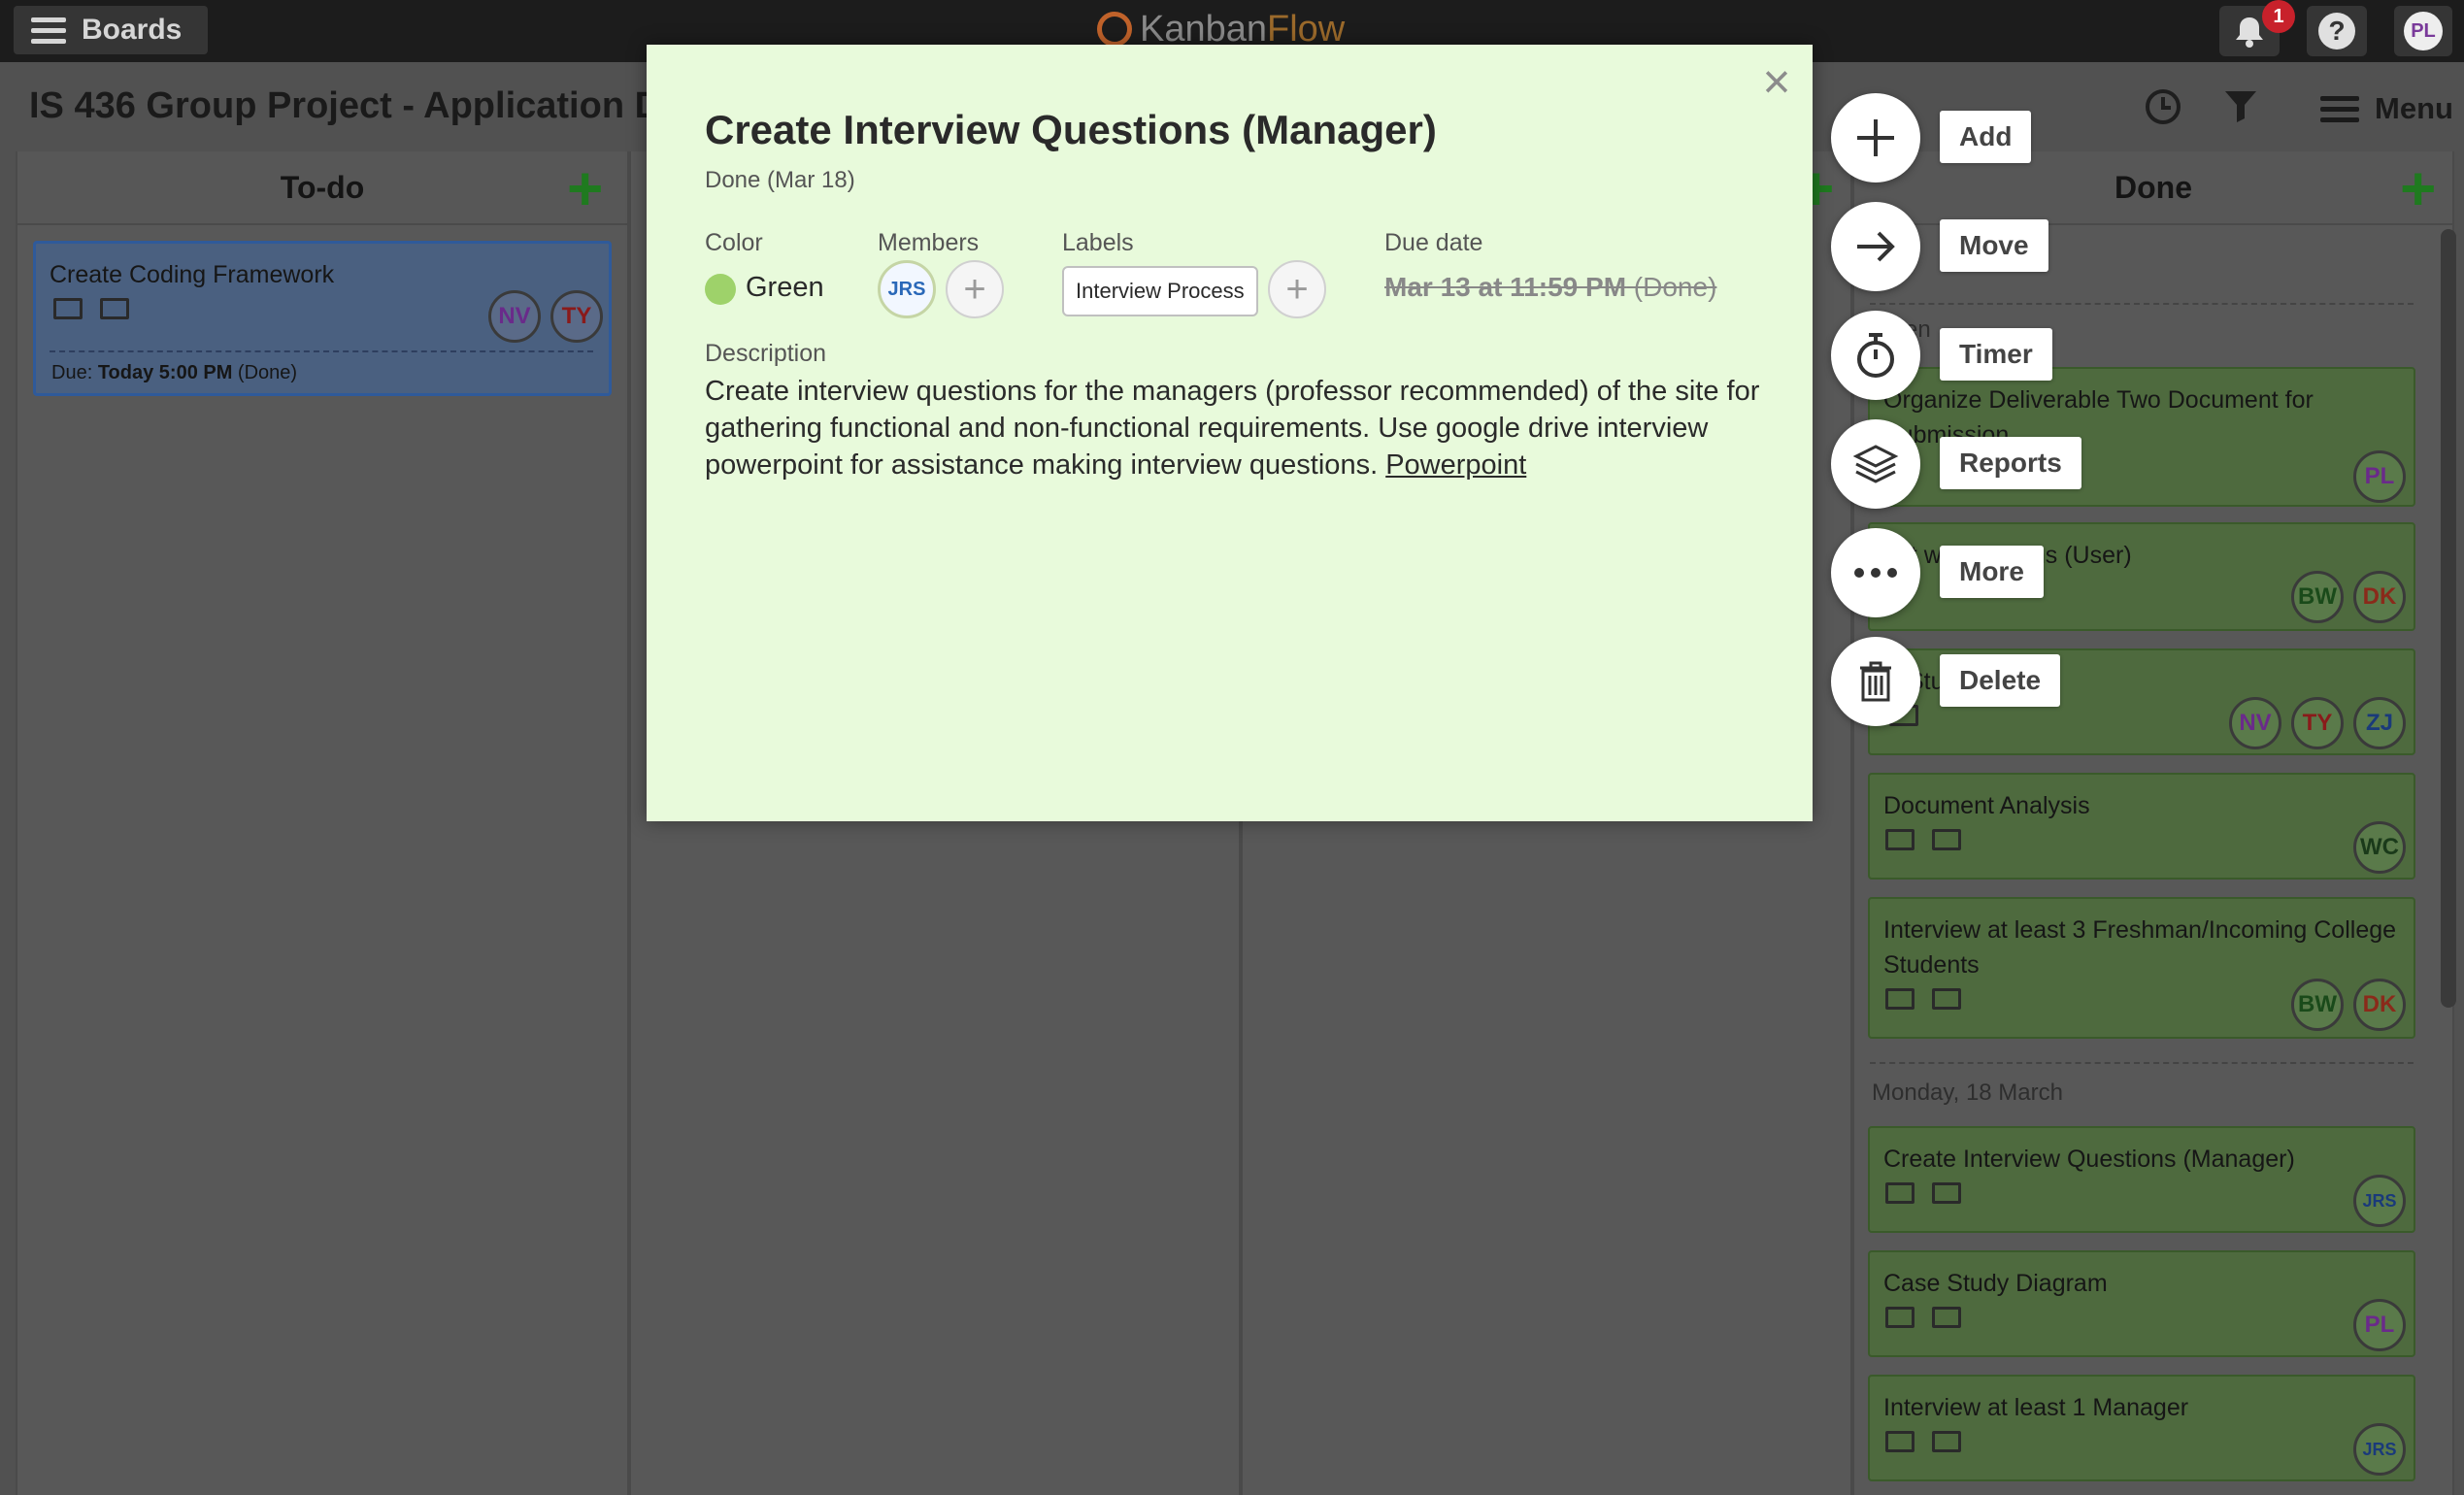 Image resolution: width=2464 pixels, height=1495 pixels. Describe the element at coordinates (2141, 1303) in the screenshot. I see `task-card: Case Study Diagram PL` at that location.